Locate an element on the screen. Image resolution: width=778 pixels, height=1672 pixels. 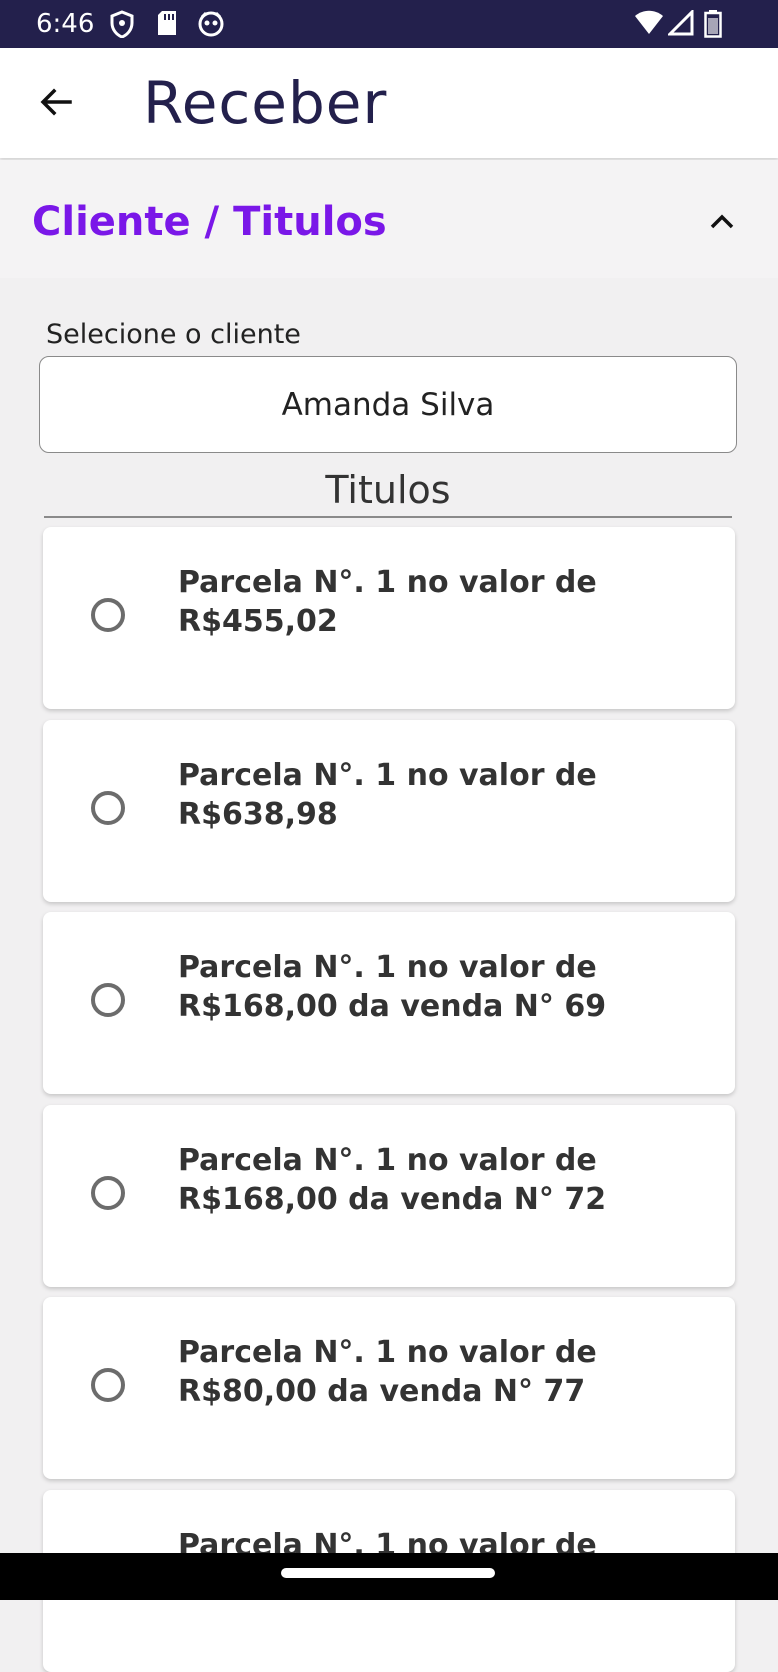
status-time: 6:46 is located at coordinates (65, 24).